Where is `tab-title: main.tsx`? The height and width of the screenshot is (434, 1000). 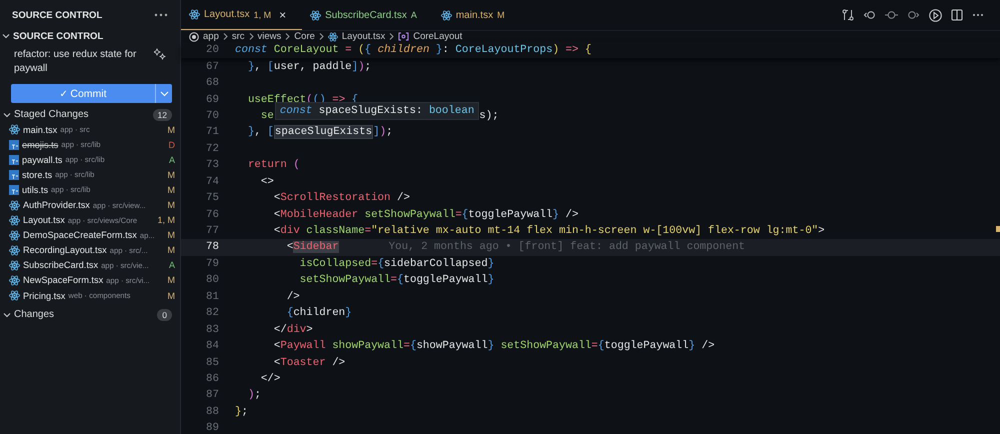
tab-title: main.tsx is located at coordinates (475, 15).